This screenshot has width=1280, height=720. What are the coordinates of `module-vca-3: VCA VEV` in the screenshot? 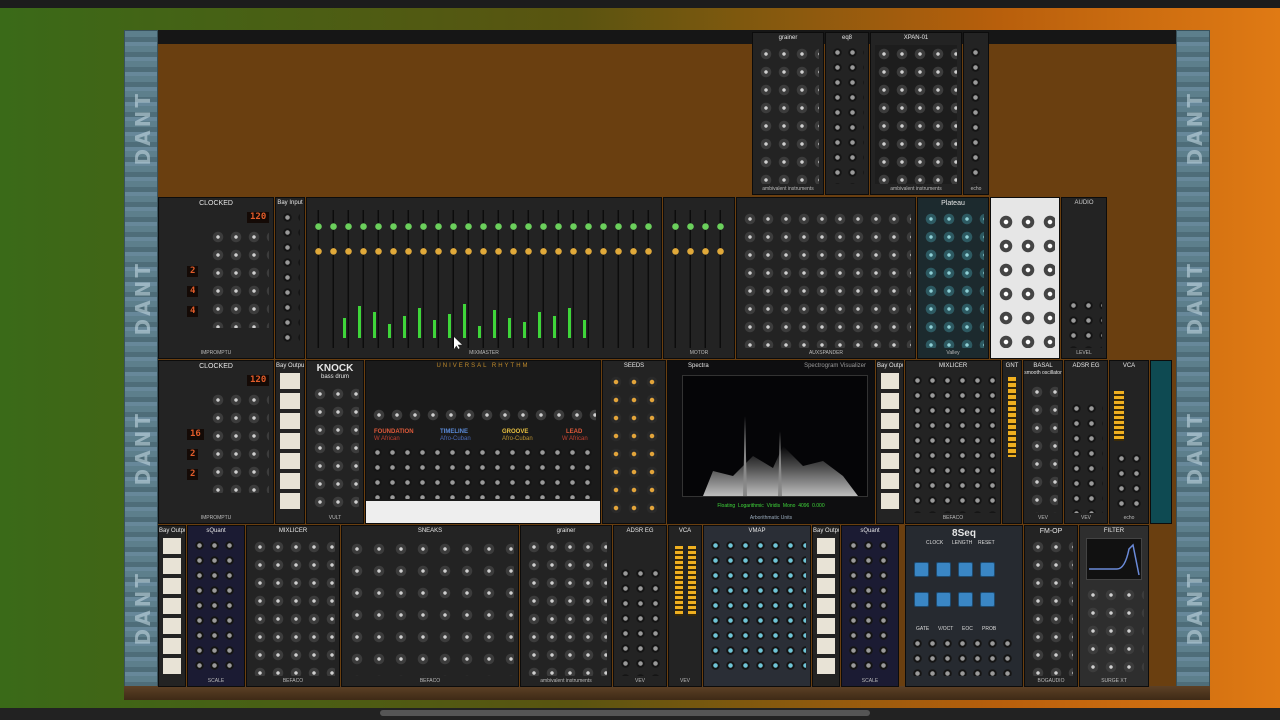 It's located at (685, 606).